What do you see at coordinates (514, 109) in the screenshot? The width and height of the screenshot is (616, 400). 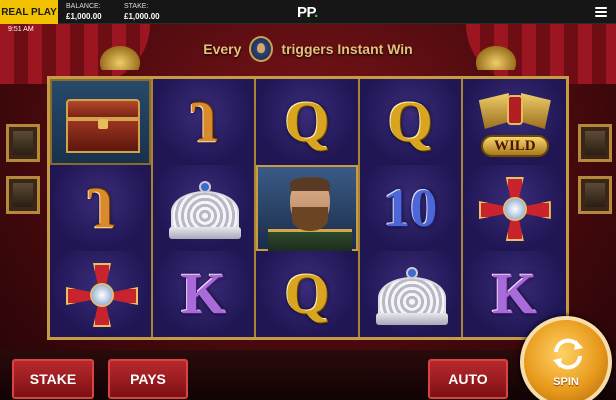 I see `double-eagle-icon` at bounding box center [514, 109].